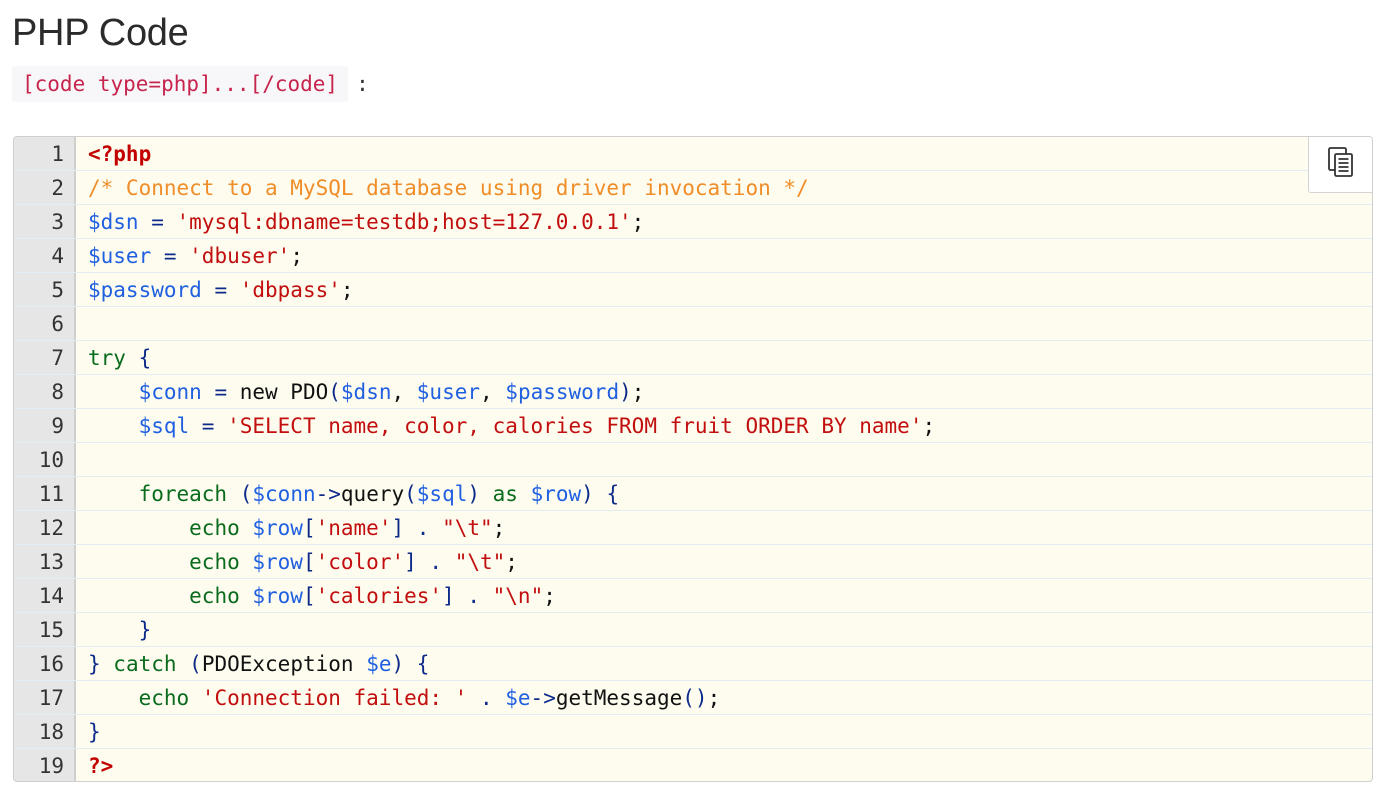  I want to click on line-text: } catch (PDOException $e) {, so click(252, 664).